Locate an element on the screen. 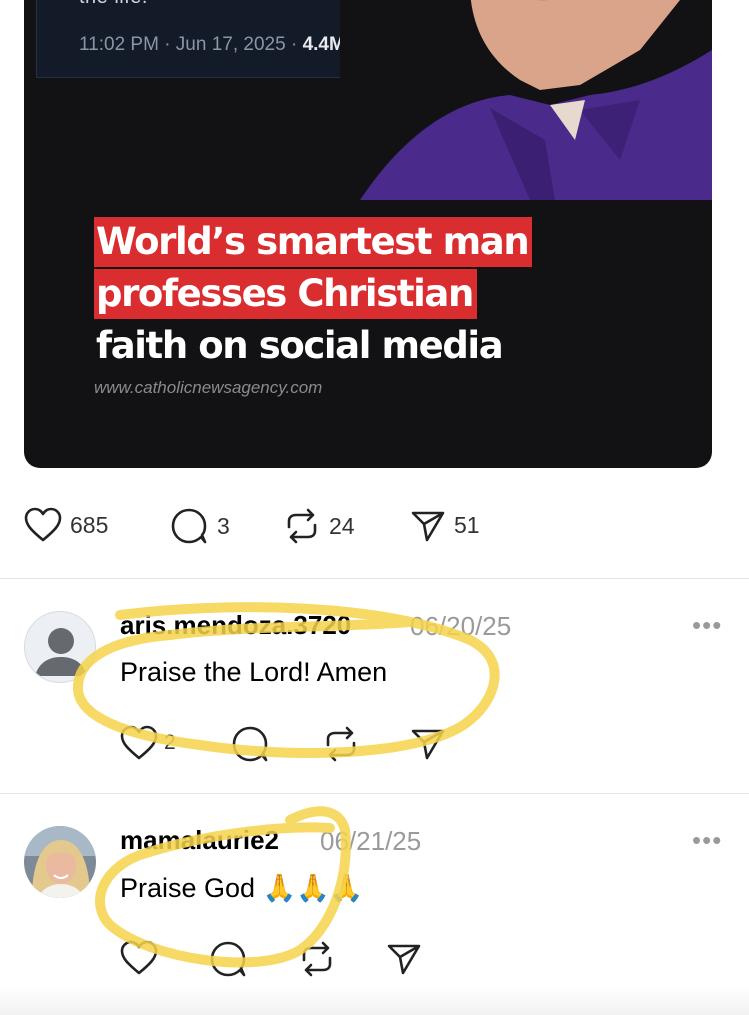  reply-button: 3 is located at coordinates (200, 526).